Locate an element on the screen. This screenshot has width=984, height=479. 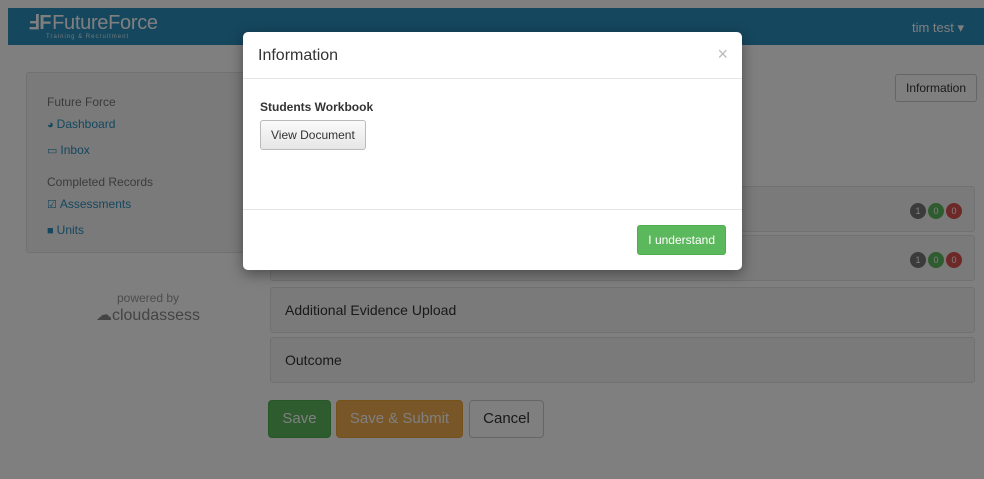
modal-body: Students Workbook View Document is located at coordinates (492, 144).